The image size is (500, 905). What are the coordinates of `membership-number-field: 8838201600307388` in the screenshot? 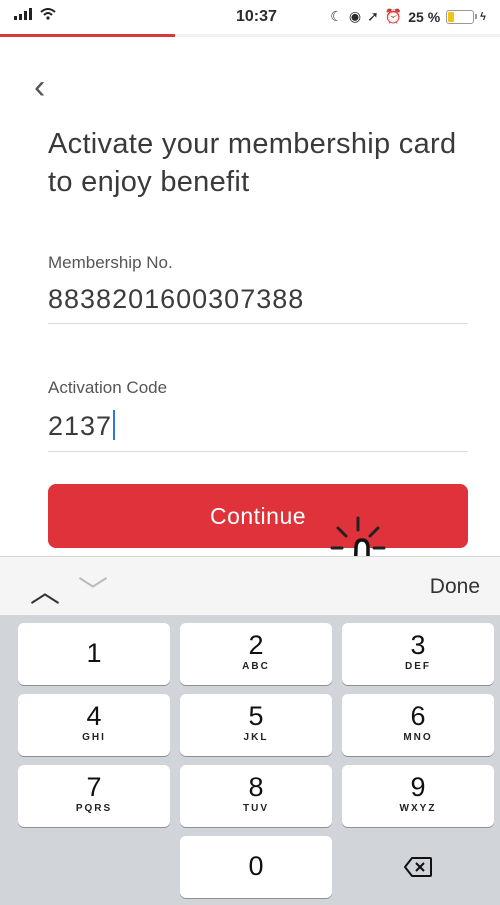 It's located at (176, 299).